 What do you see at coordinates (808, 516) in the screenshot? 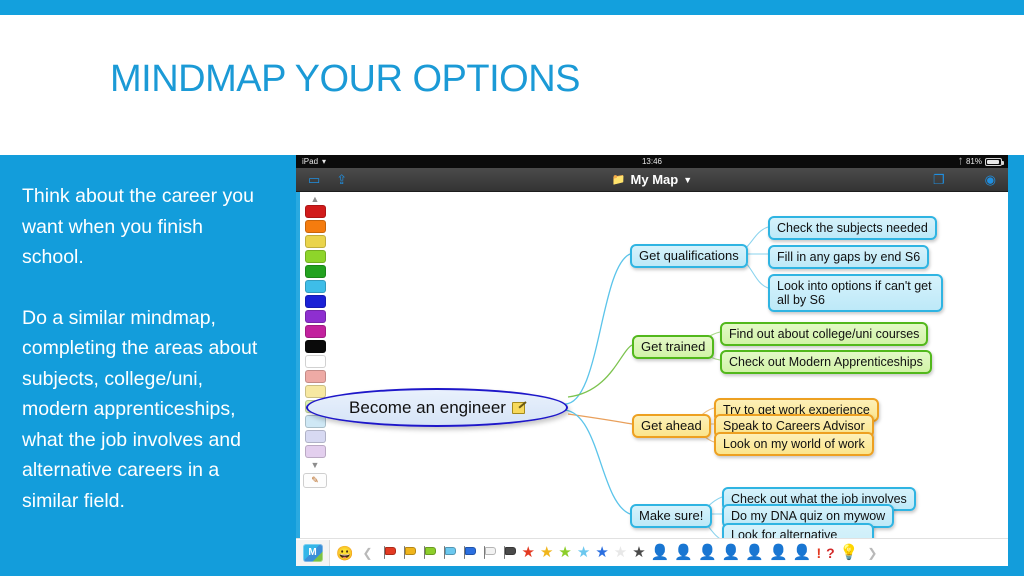
I see `child-node-label: Do my DNA quiz on mywow` at bounding box center [808, 516].